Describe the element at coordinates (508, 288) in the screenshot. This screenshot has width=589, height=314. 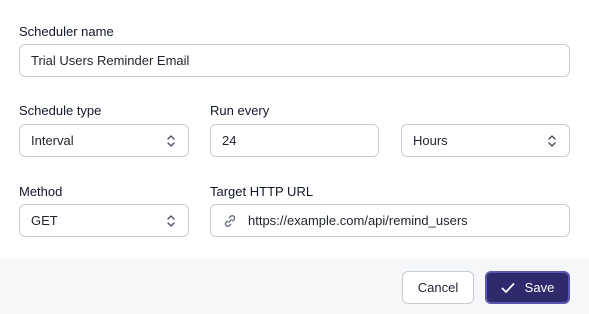
I see `check-icon` at that location.